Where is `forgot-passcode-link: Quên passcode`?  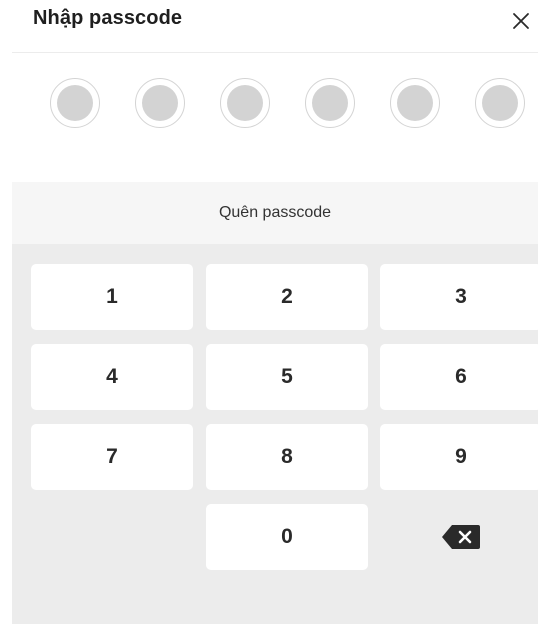
forgot-passcode-link: Quên passcode is located at coordinates (275, 213).